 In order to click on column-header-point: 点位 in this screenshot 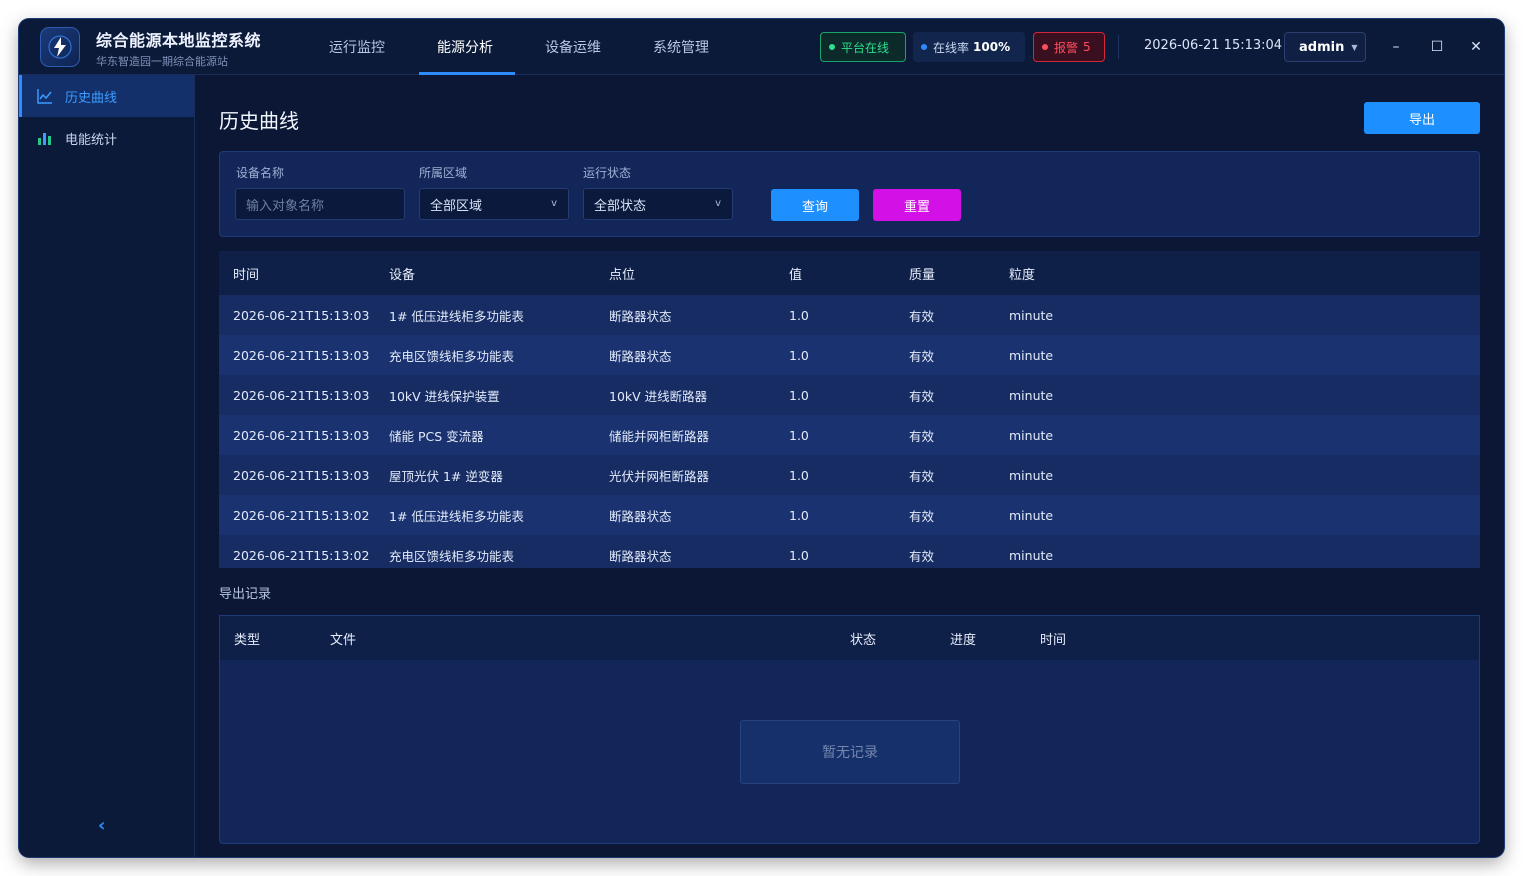, I will do `click(699, 273)`.